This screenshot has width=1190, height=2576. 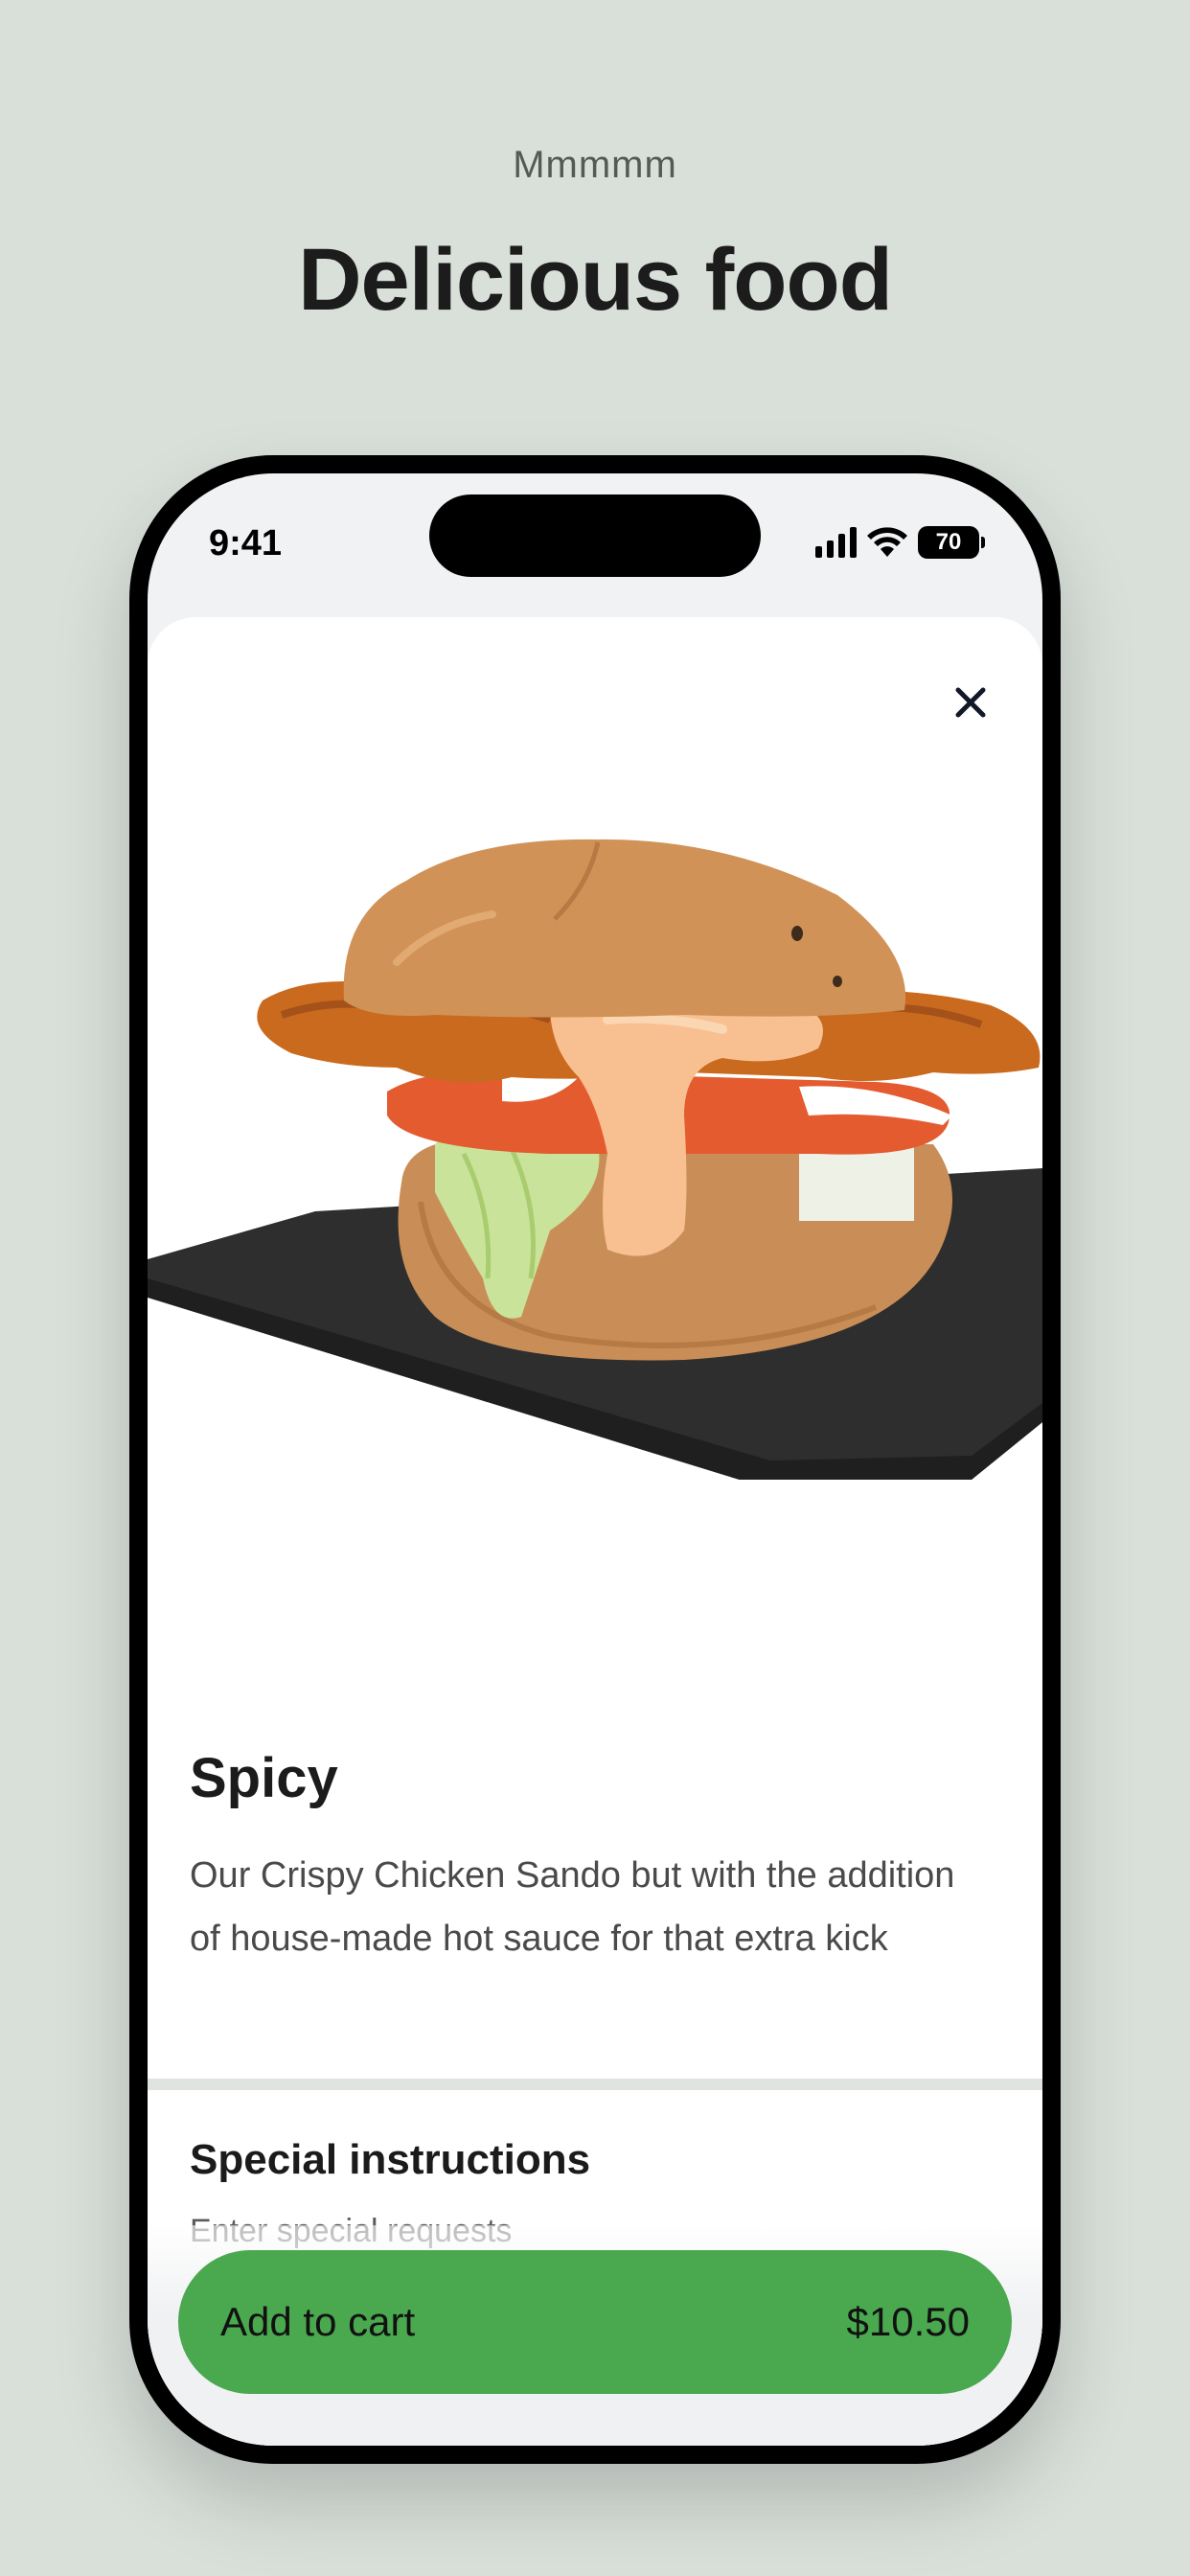 What do you see at coordinates (836, 542) in the screenshot?
I see `signal-icon` at bounding box center [836, 542].